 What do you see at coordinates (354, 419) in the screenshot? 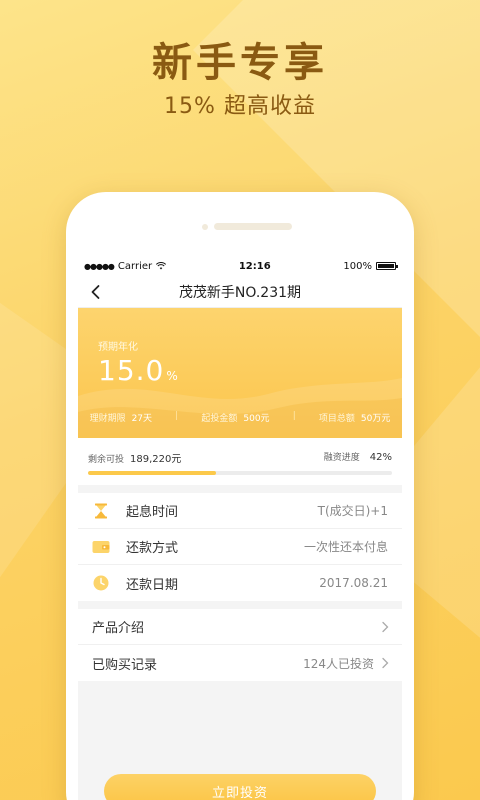
I see `total-amount-info: 项目总额 50万元` at bounding box center [354, 419].